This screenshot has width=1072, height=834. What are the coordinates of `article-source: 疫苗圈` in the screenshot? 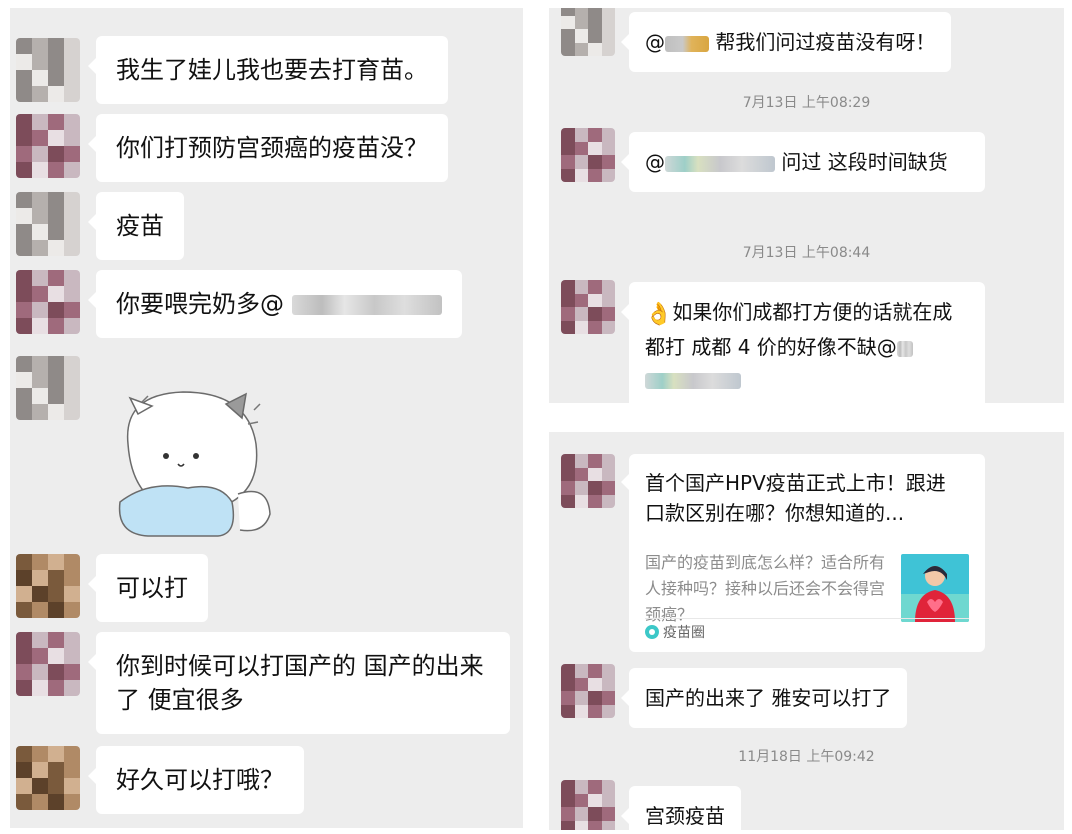 It's located at (675, 632).